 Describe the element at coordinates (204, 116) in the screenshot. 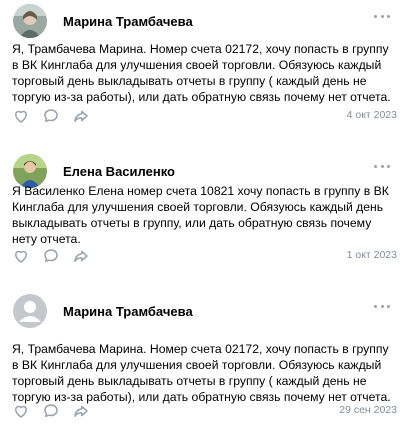

I see `post-actions: 4 окт 2023` at that location.